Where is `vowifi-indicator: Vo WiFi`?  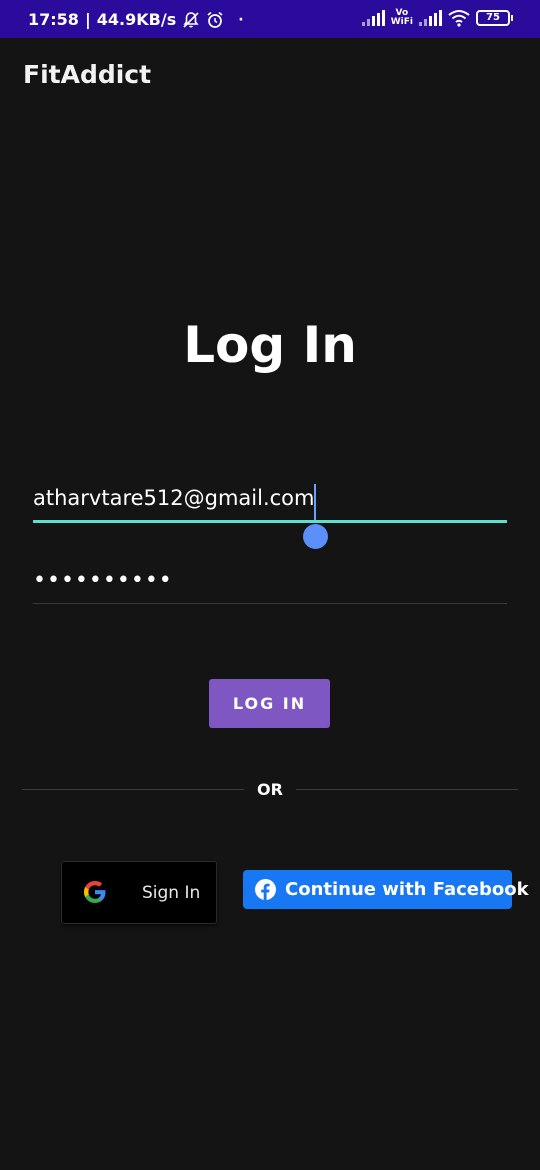
vowifi-indicator: Vo WiFi is located at coordinates (402, 18).